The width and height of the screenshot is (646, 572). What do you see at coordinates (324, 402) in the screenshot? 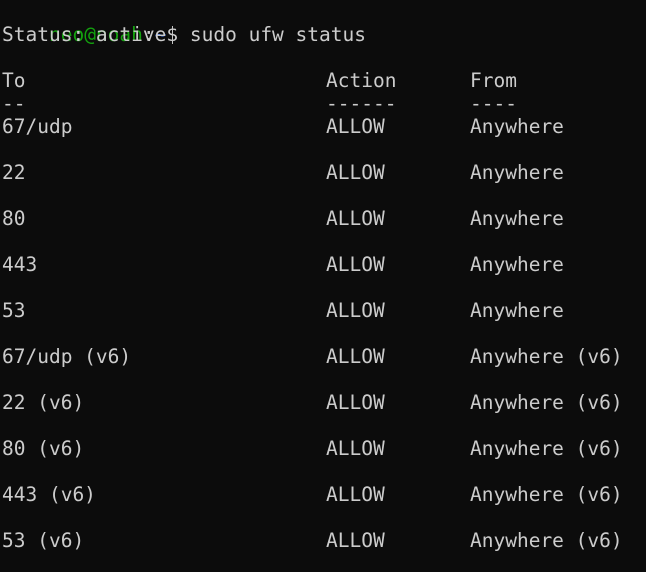
I see `table-row: 22 (v6) ALLOW Anywhere (v6)` at bounding box center [324, 402].